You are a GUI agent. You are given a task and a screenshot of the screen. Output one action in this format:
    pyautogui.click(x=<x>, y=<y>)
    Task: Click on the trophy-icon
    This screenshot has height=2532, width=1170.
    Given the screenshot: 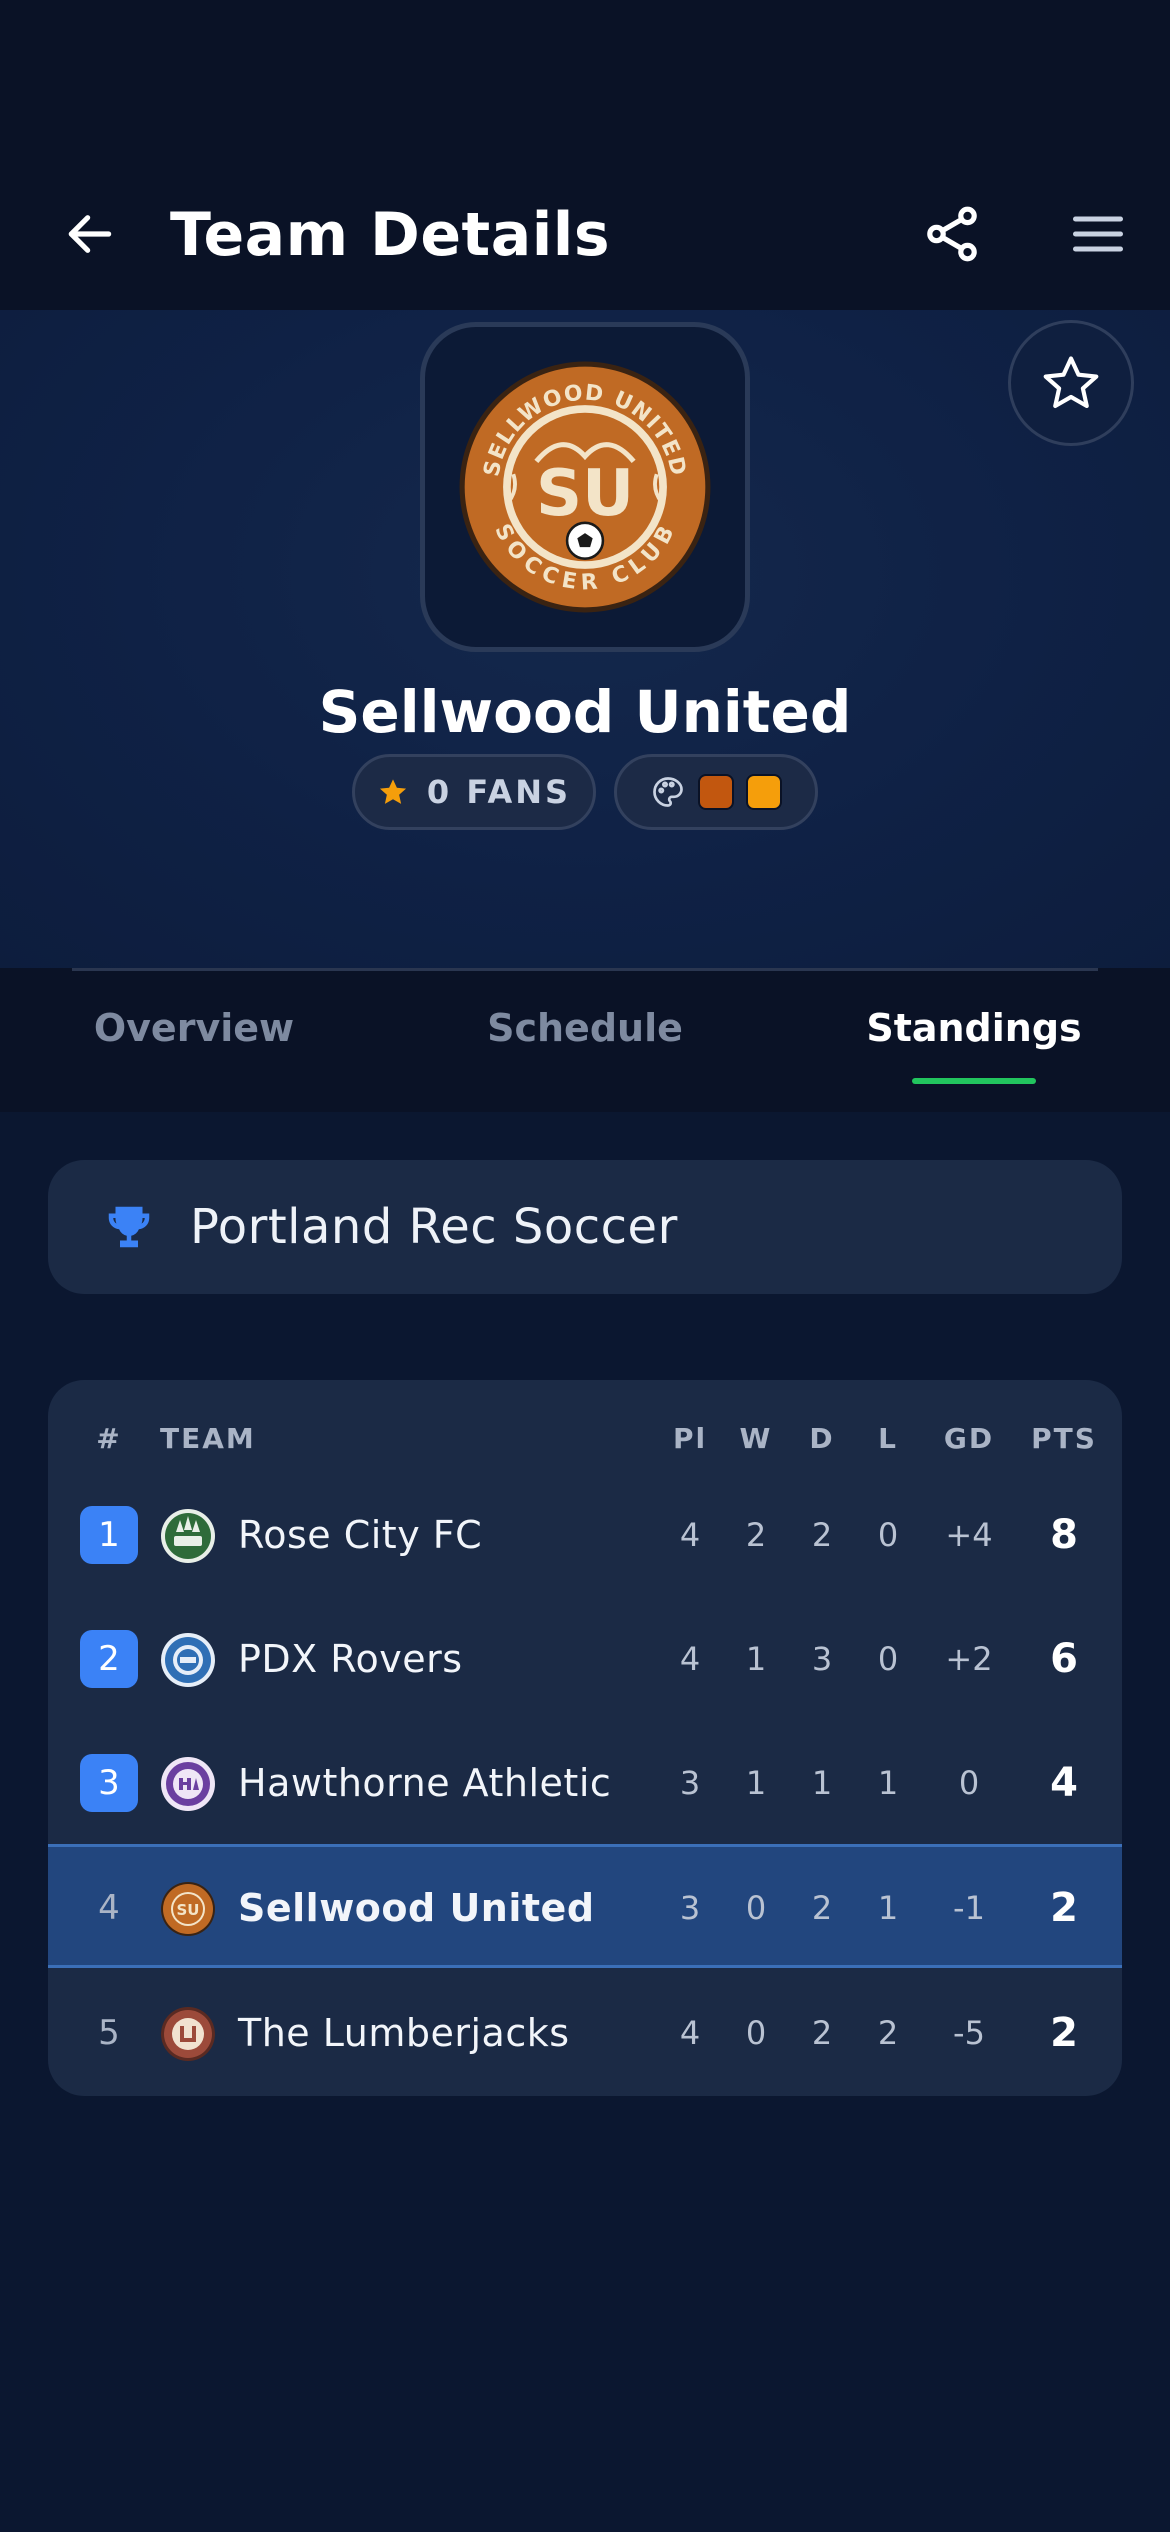 What is the action you would take?
    pyautogui.click(x=129, y=1227)
    